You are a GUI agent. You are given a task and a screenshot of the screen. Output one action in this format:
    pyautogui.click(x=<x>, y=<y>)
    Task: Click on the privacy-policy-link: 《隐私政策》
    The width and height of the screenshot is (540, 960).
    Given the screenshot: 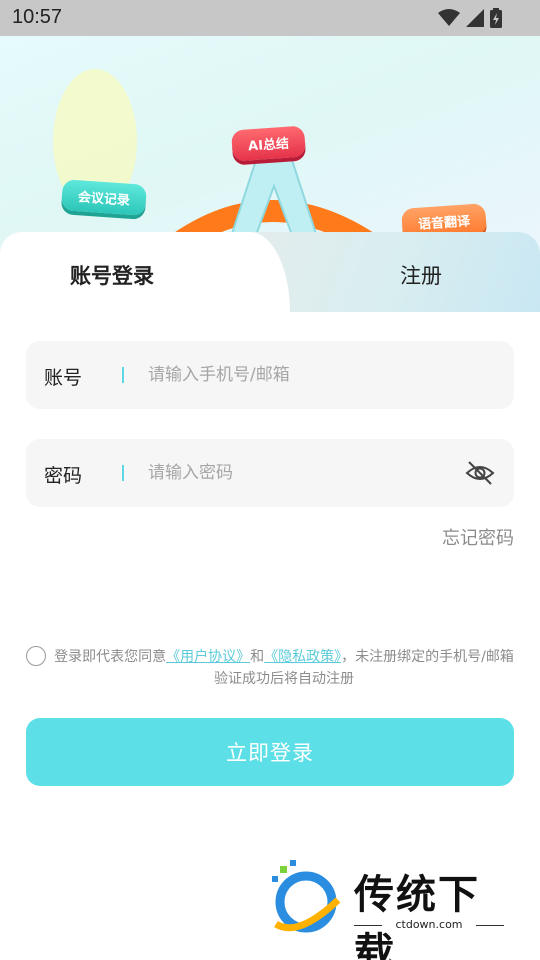 What is the action you would take?
    pyautogui.click(x=302, y=657)
    